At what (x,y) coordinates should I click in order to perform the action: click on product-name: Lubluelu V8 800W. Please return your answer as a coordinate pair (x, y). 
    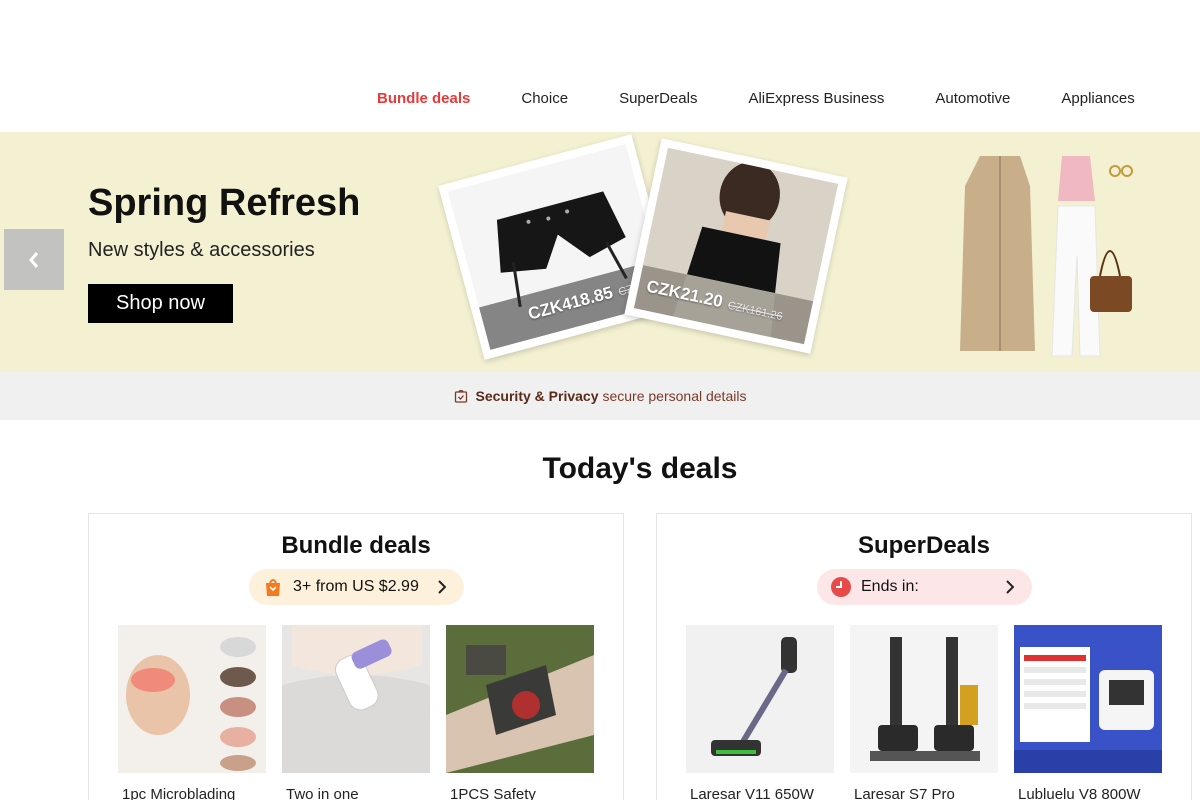
    Looking at the image, I should click on (1079, 793).